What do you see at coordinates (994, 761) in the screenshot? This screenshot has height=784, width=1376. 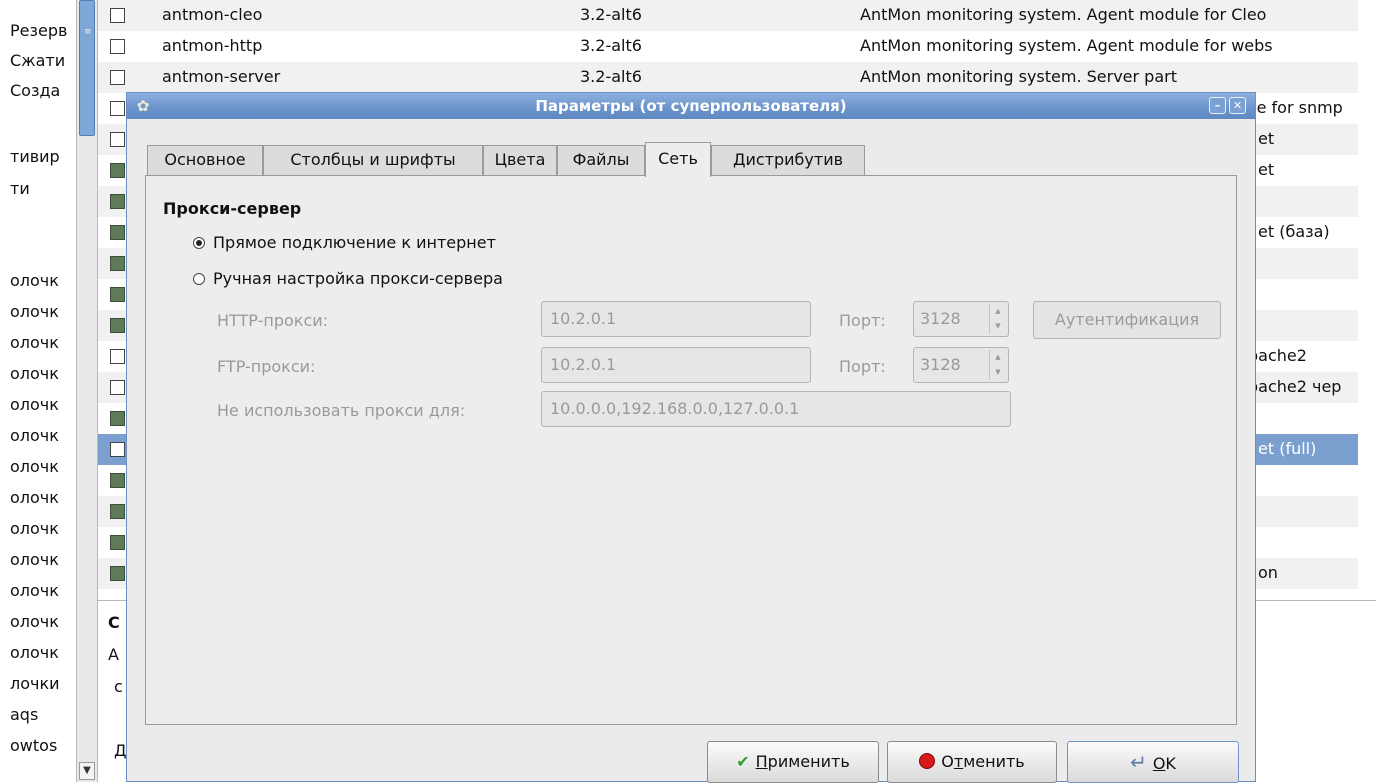 I see `cancel-label-post: менить` at bounding box center [994, 761].